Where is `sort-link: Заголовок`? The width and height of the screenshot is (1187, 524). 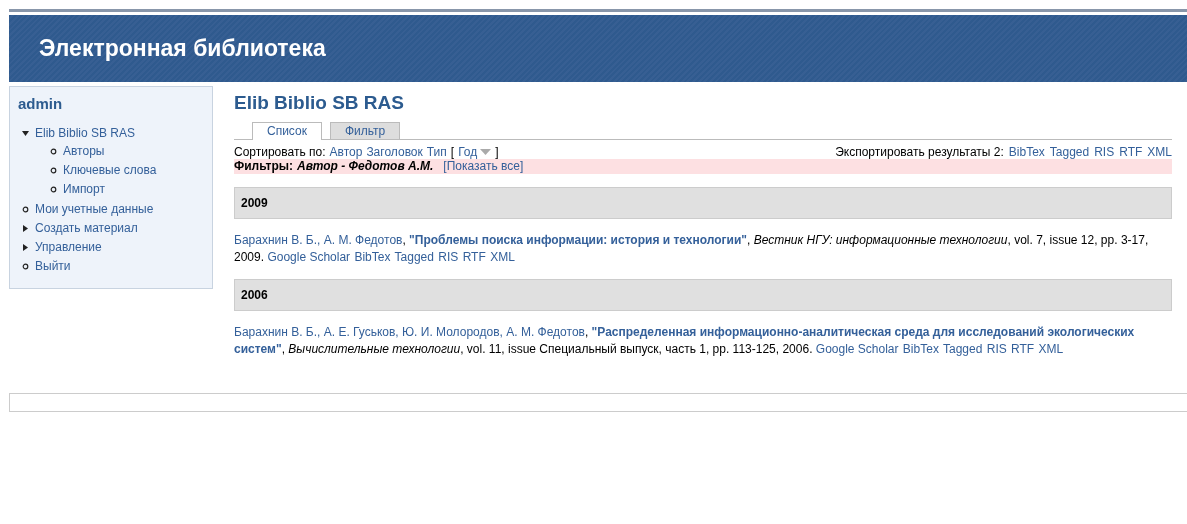
sort-link: Заголовок is located at coordinates (394, 152).